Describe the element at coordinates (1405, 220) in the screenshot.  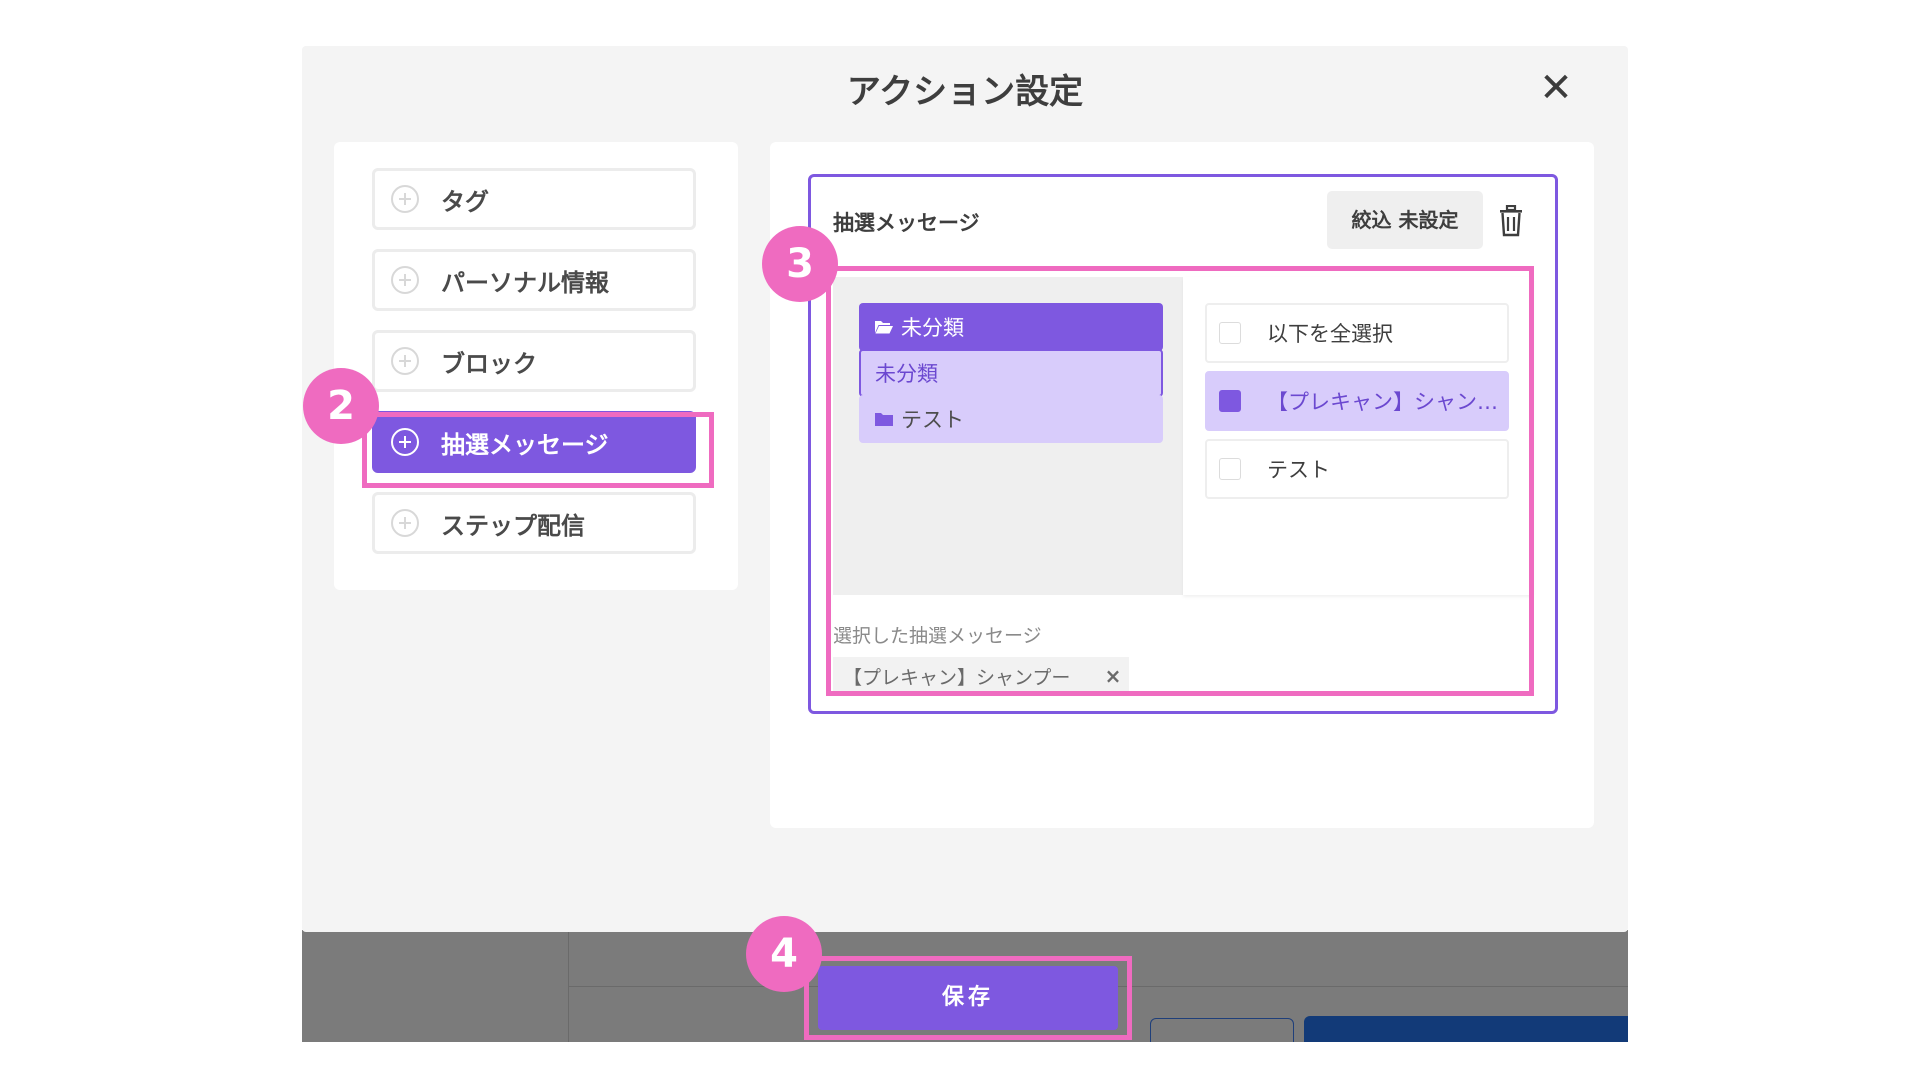
I see `filter-button: 絞込 未設定` at that location.